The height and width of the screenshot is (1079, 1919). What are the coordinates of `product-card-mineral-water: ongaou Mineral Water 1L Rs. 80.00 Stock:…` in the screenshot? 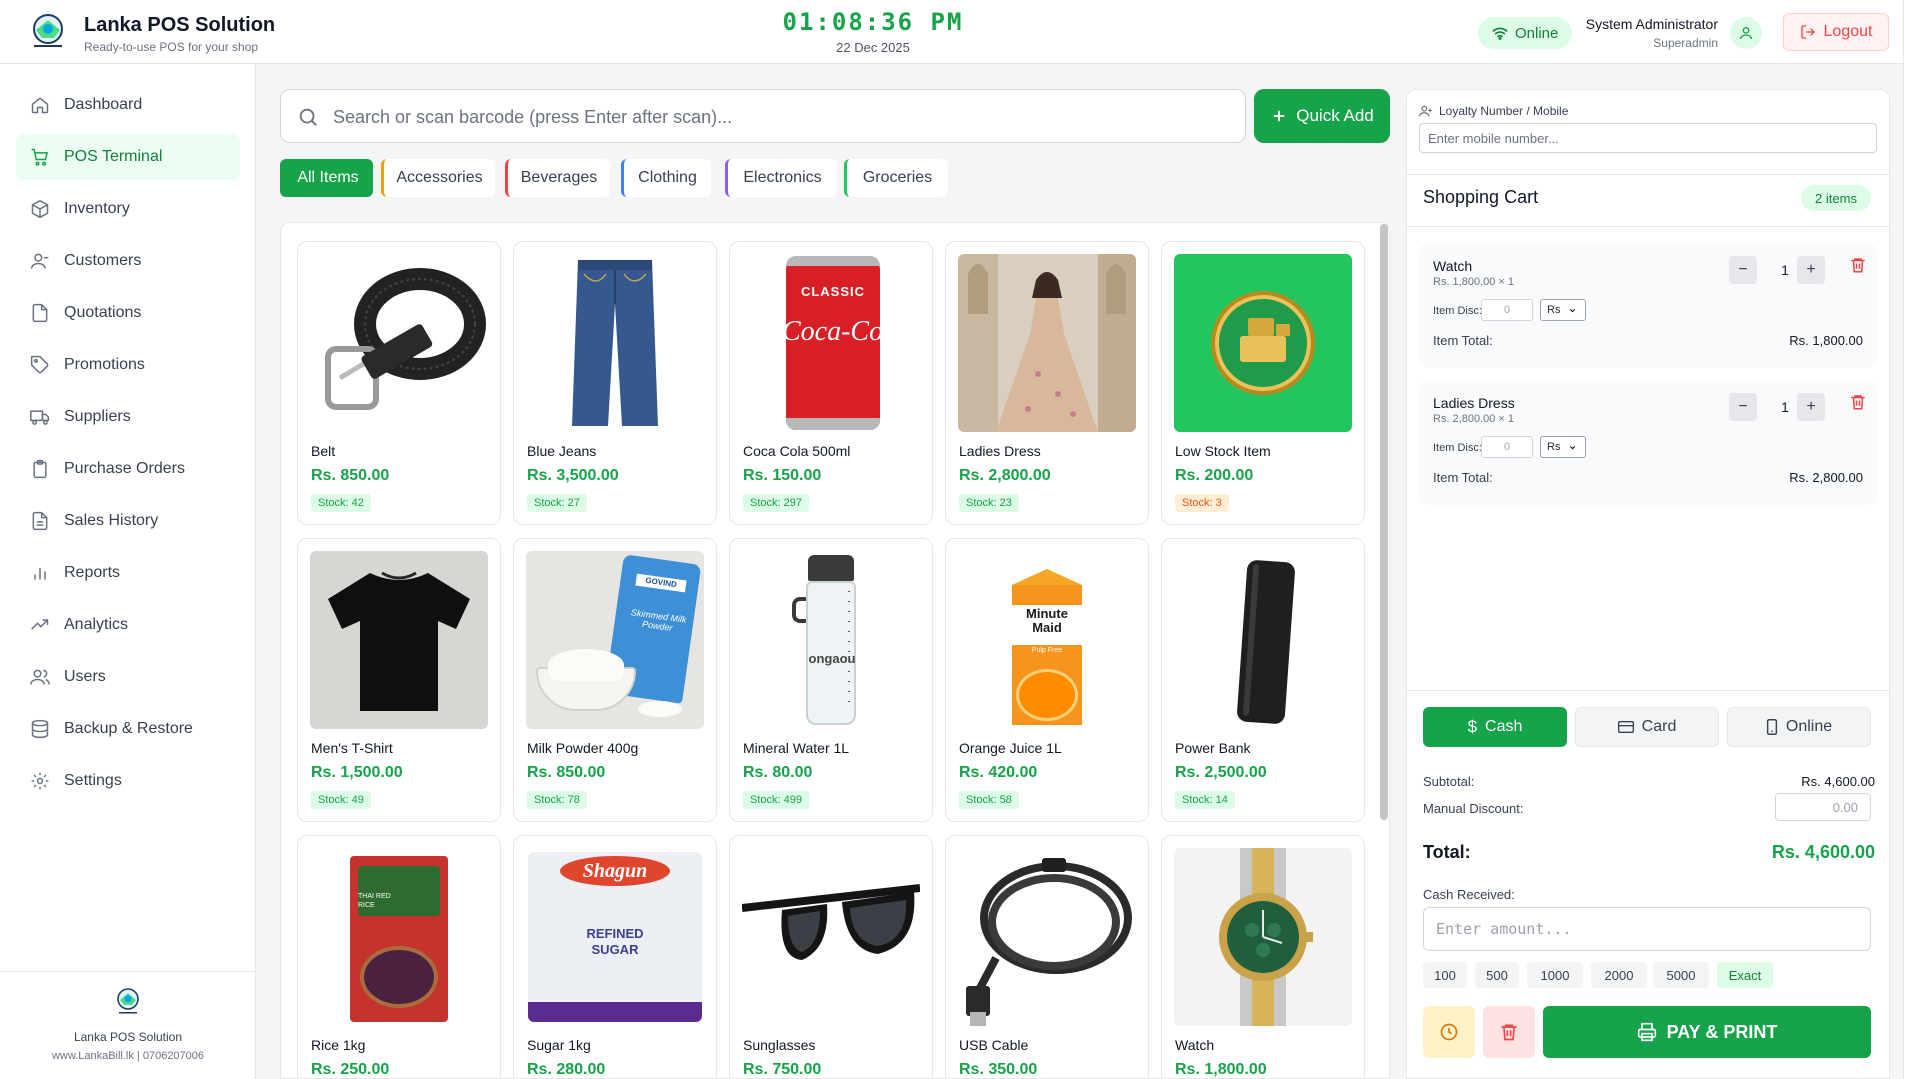 It's located at (831, 680).